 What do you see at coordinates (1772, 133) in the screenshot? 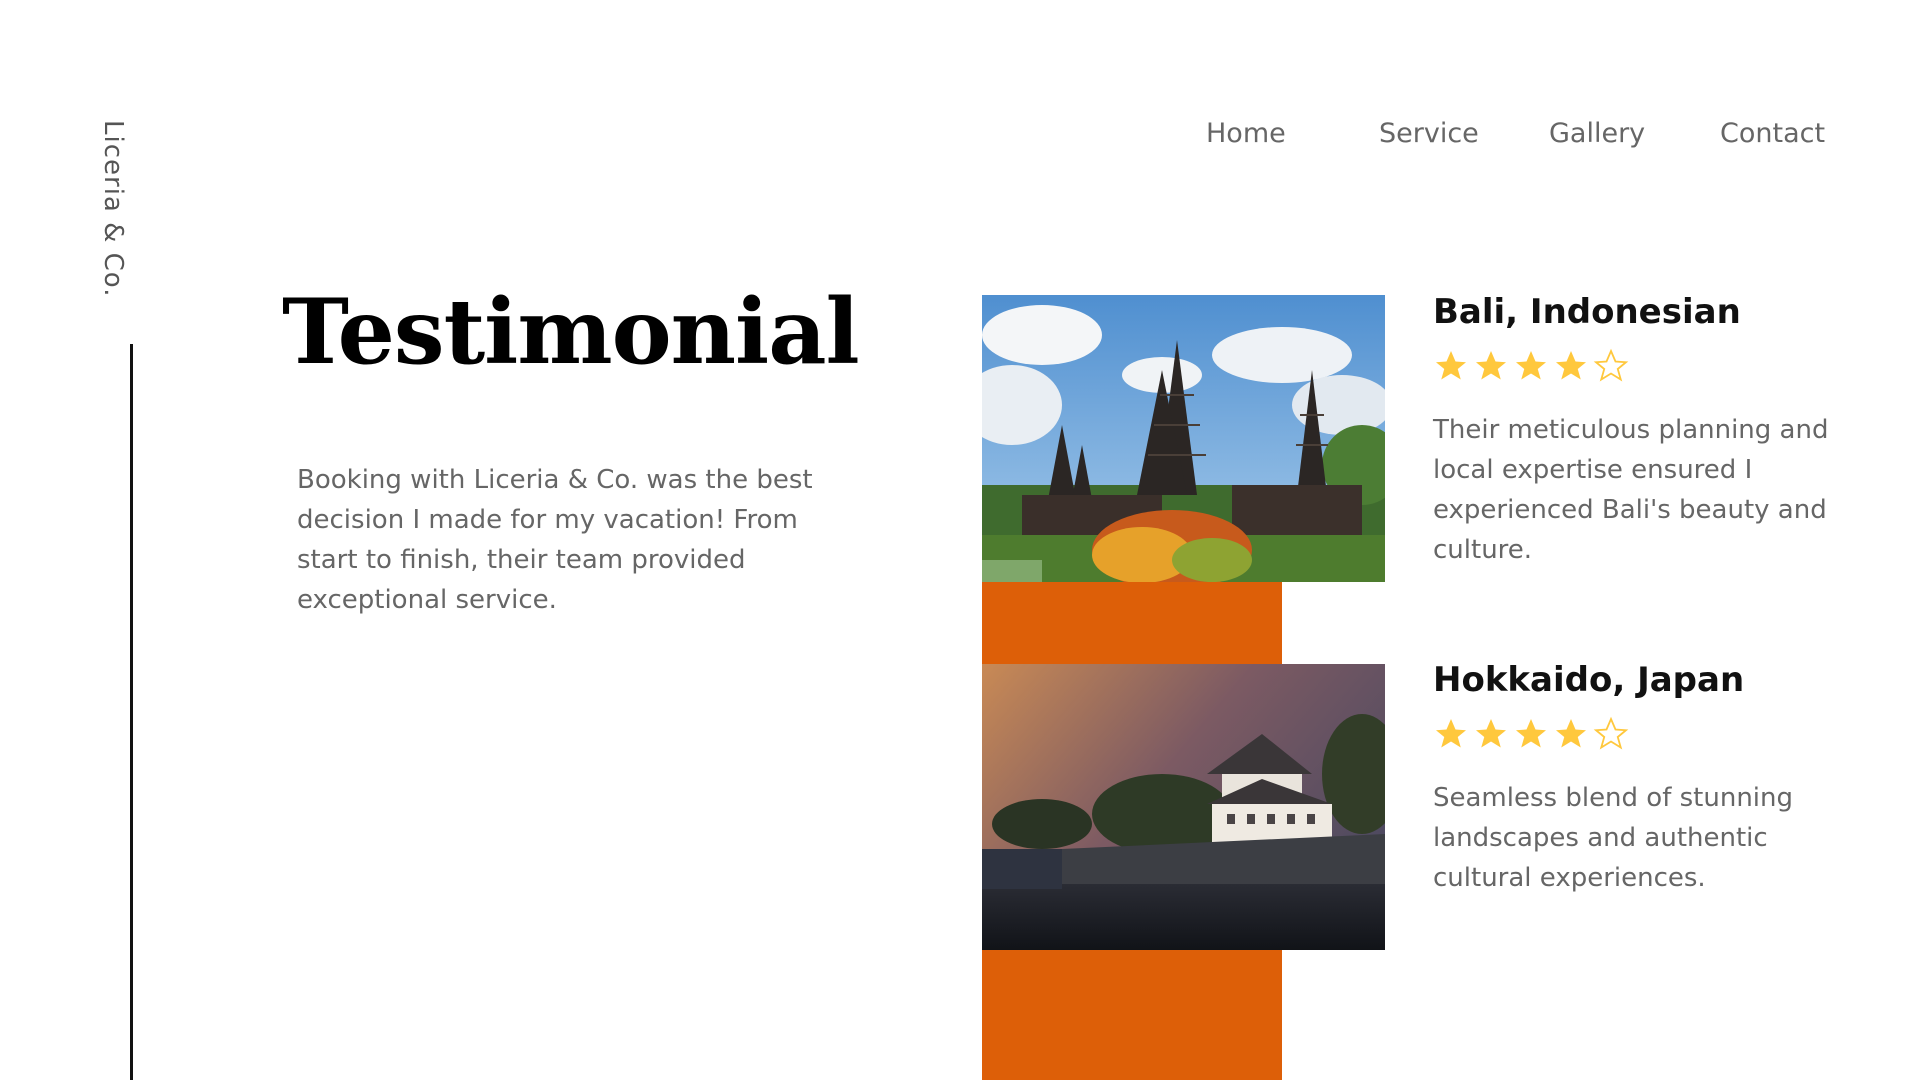
I see `nav-contact: Contact` at bounding box center [1772, 133].